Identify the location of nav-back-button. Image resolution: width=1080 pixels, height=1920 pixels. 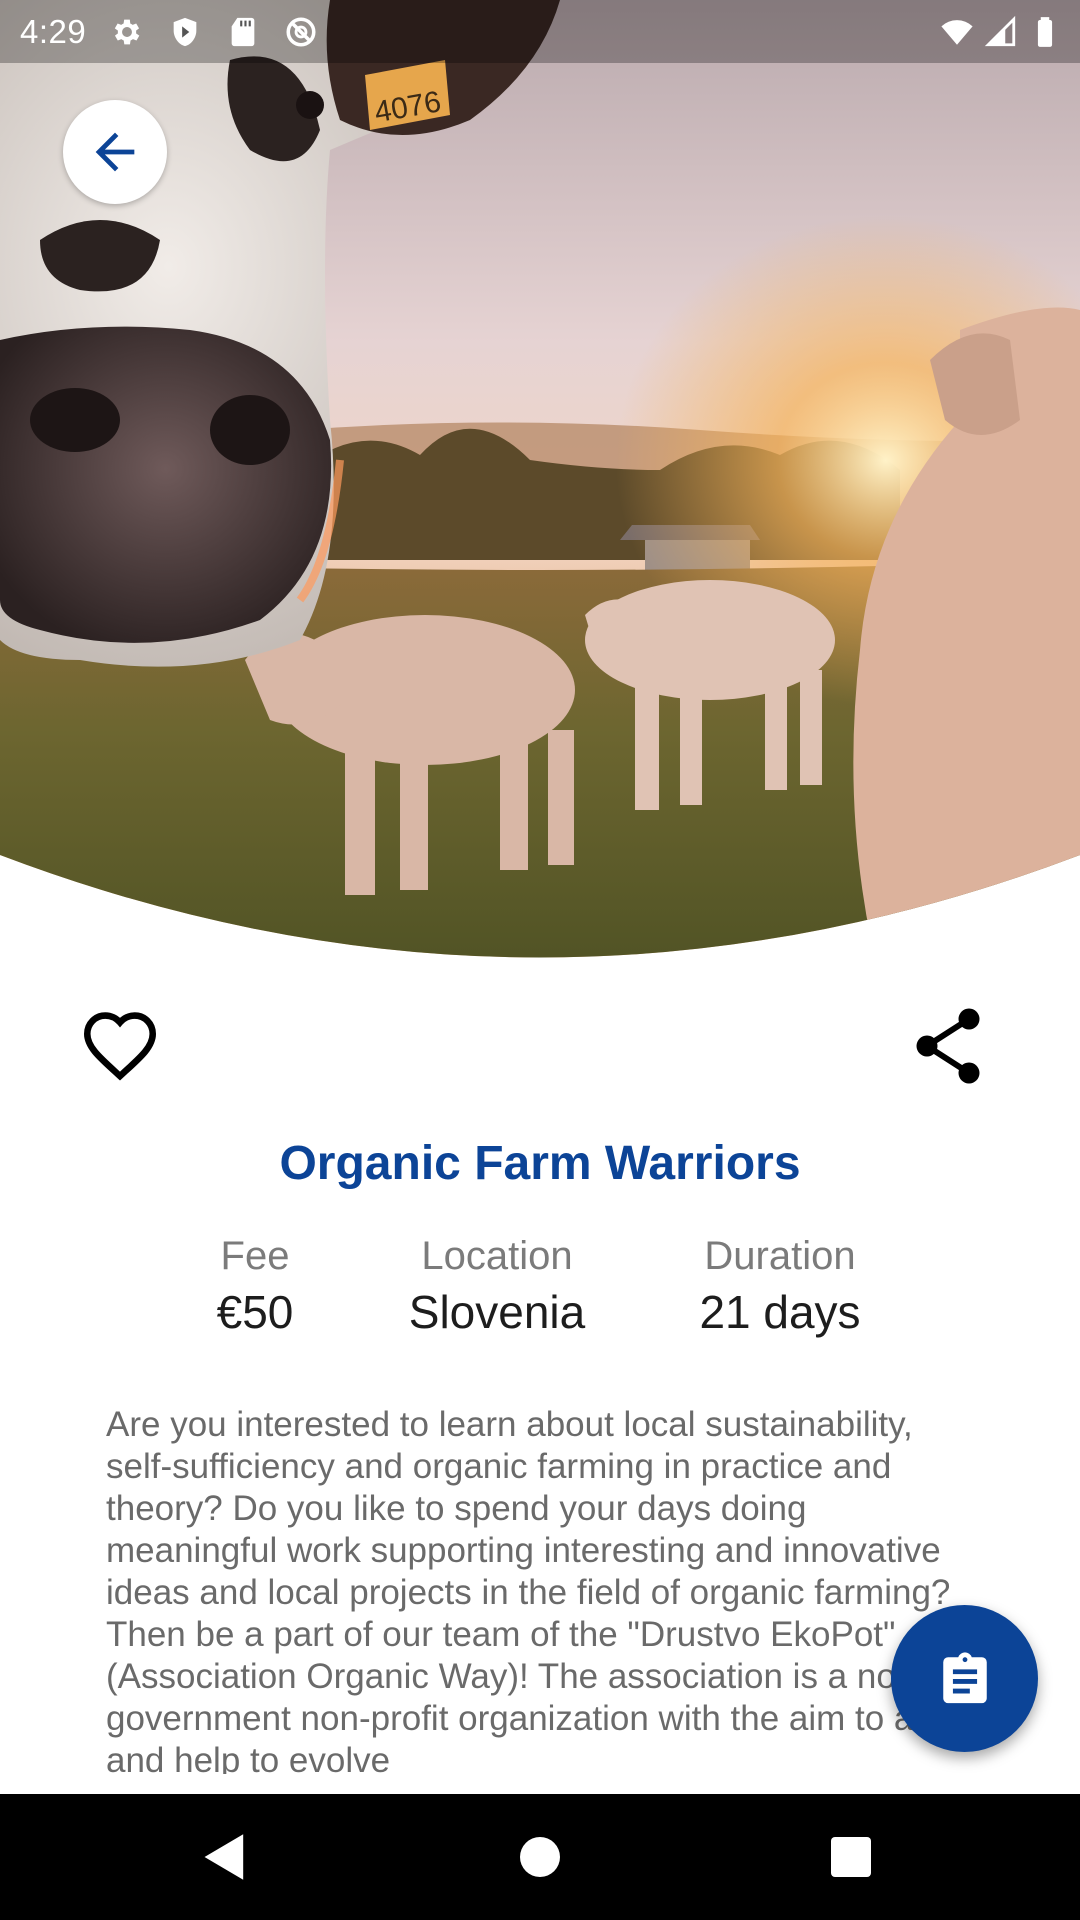
(225, 1857).